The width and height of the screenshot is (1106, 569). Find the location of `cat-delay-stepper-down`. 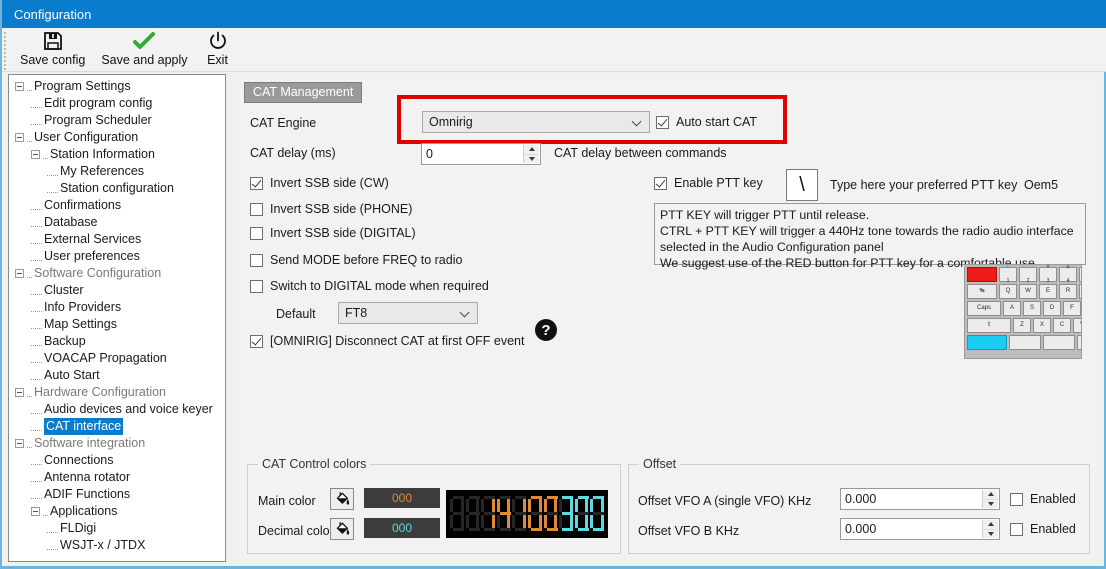

cat-delay-stepper-down is located at coordinates (531, 159).